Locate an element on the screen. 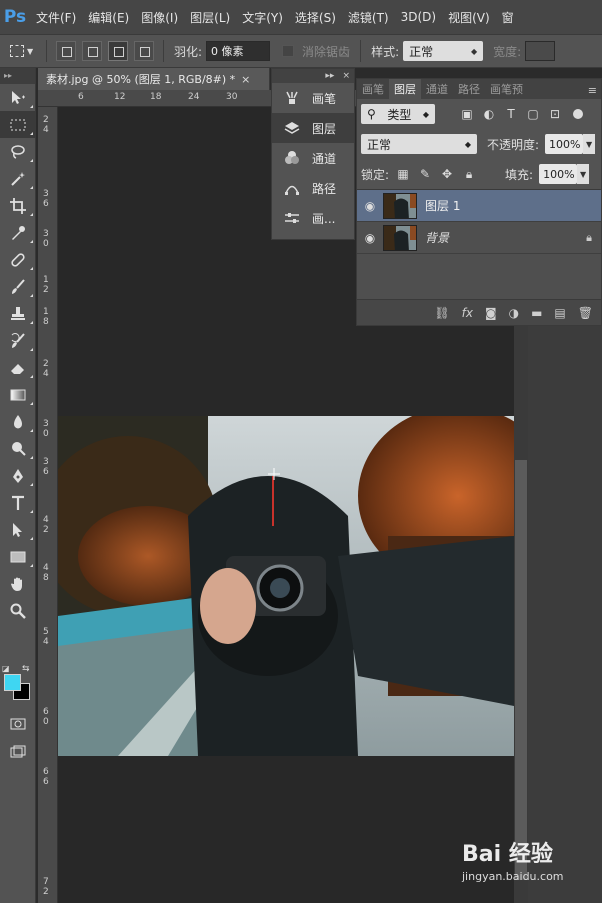 Image resolution: width=602 pixels, height=903 pixels. add-mask-icon: ◙ is located at coordinates (491, 313).